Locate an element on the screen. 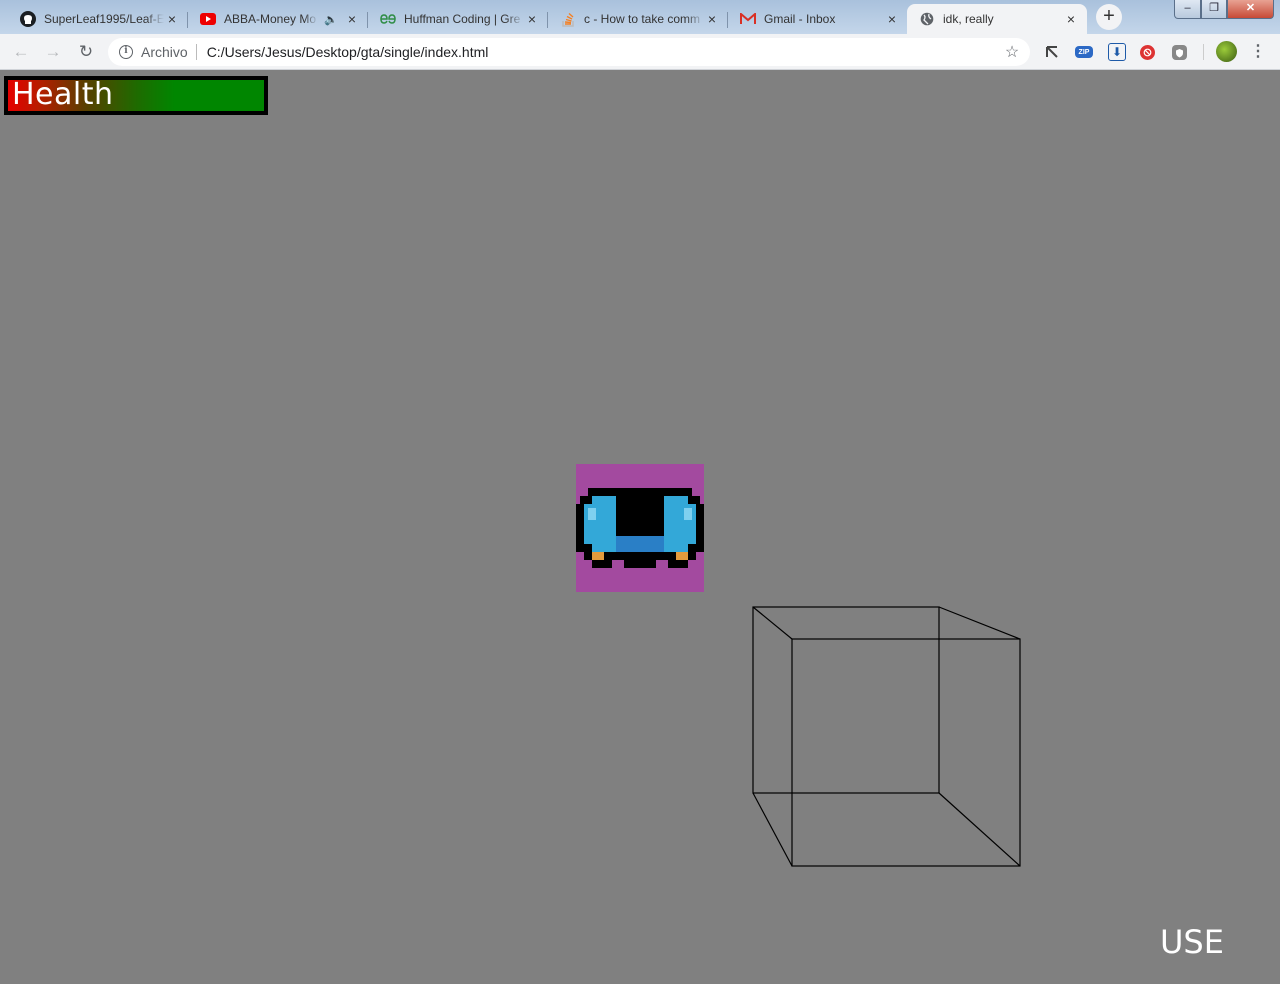  window-minimize-button: – is located at coordinates (1187, 9).